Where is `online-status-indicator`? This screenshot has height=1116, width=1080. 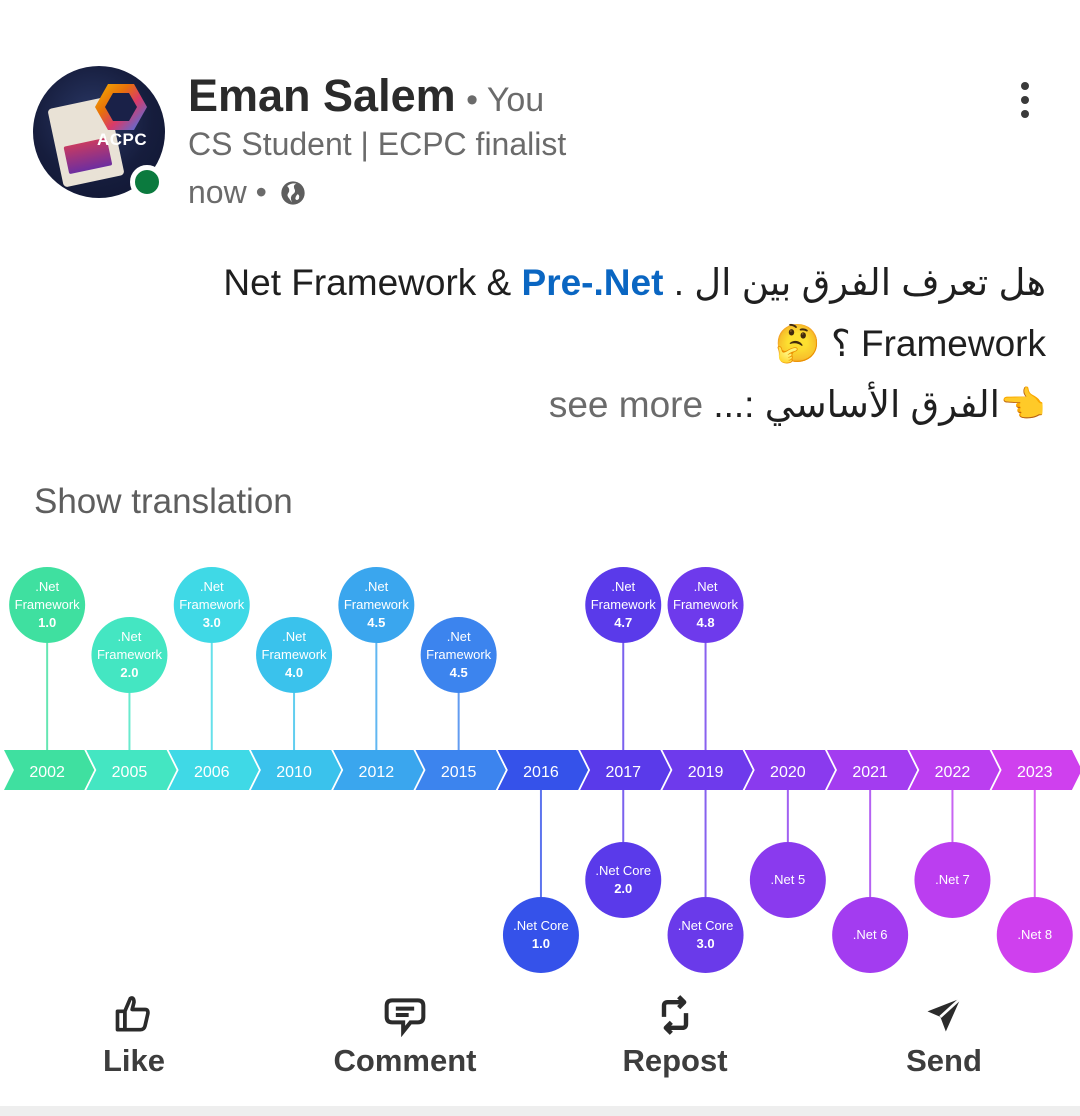
online-status-indicator is located at coordinates (147, 182).